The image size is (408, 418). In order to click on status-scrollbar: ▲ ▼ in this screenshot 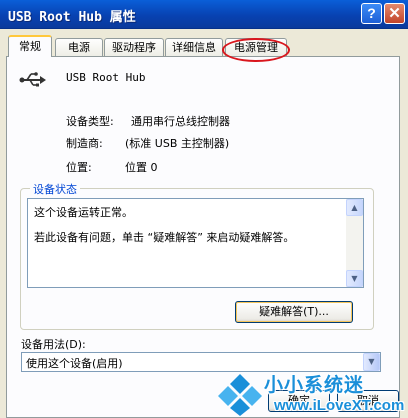, I will do `click(354, 243)`.